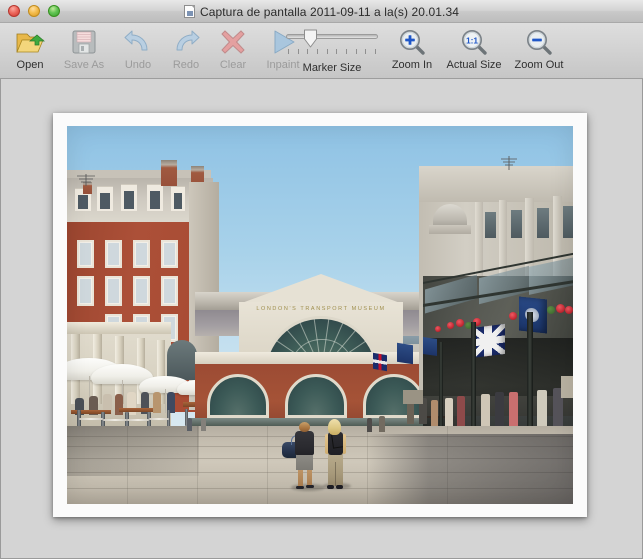  Describe the element at coordinates (138, 41) in the screenshot. I see `undo-arrow-icon` at that location.